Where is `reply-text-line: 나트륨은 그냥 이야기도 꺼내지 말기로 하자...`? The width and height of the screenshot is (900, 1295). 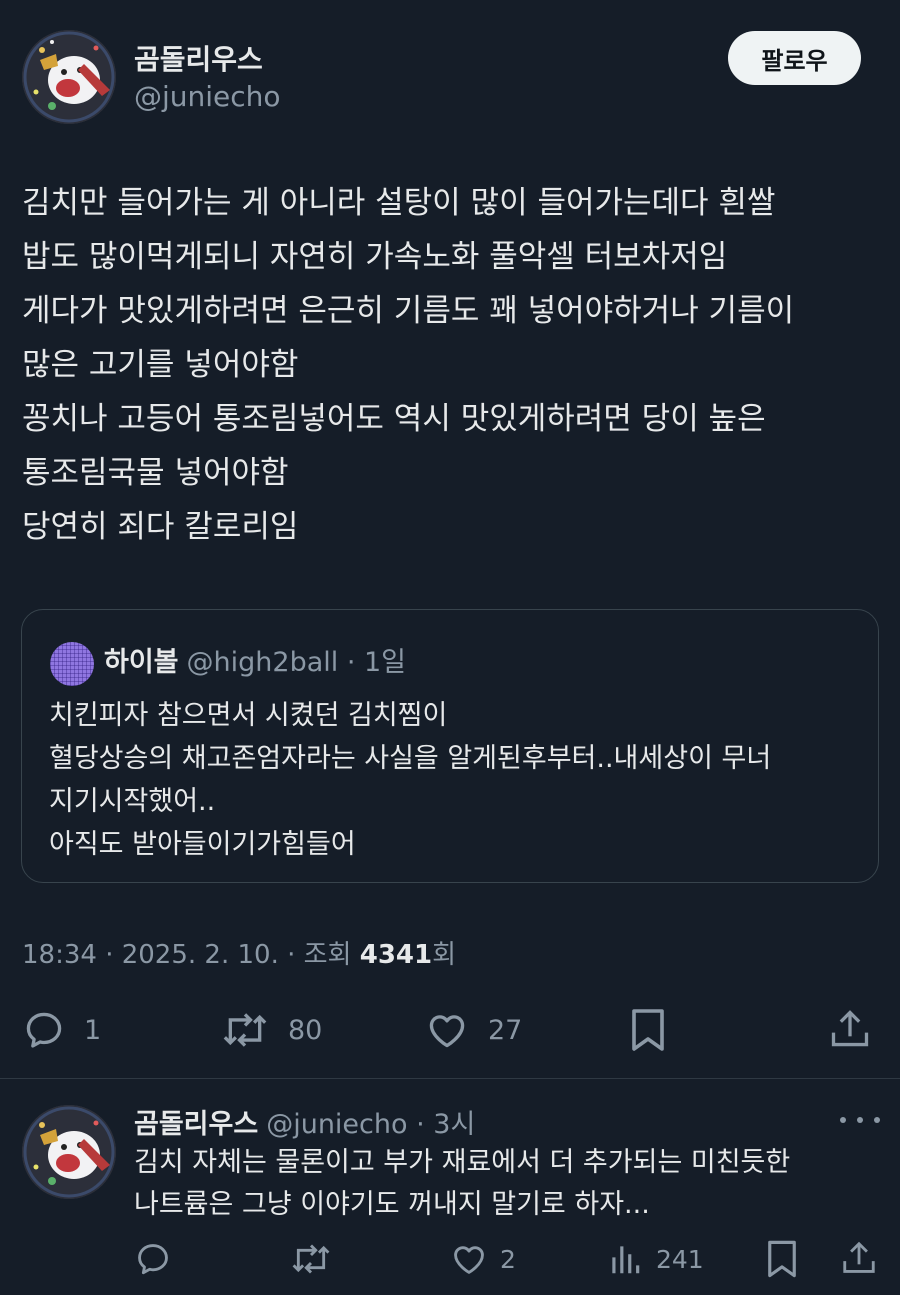 reply-text-line: 나트륨은 그냥 이야기도 꺼내지 말기로 하자... is located at coordinates (392, 1204).